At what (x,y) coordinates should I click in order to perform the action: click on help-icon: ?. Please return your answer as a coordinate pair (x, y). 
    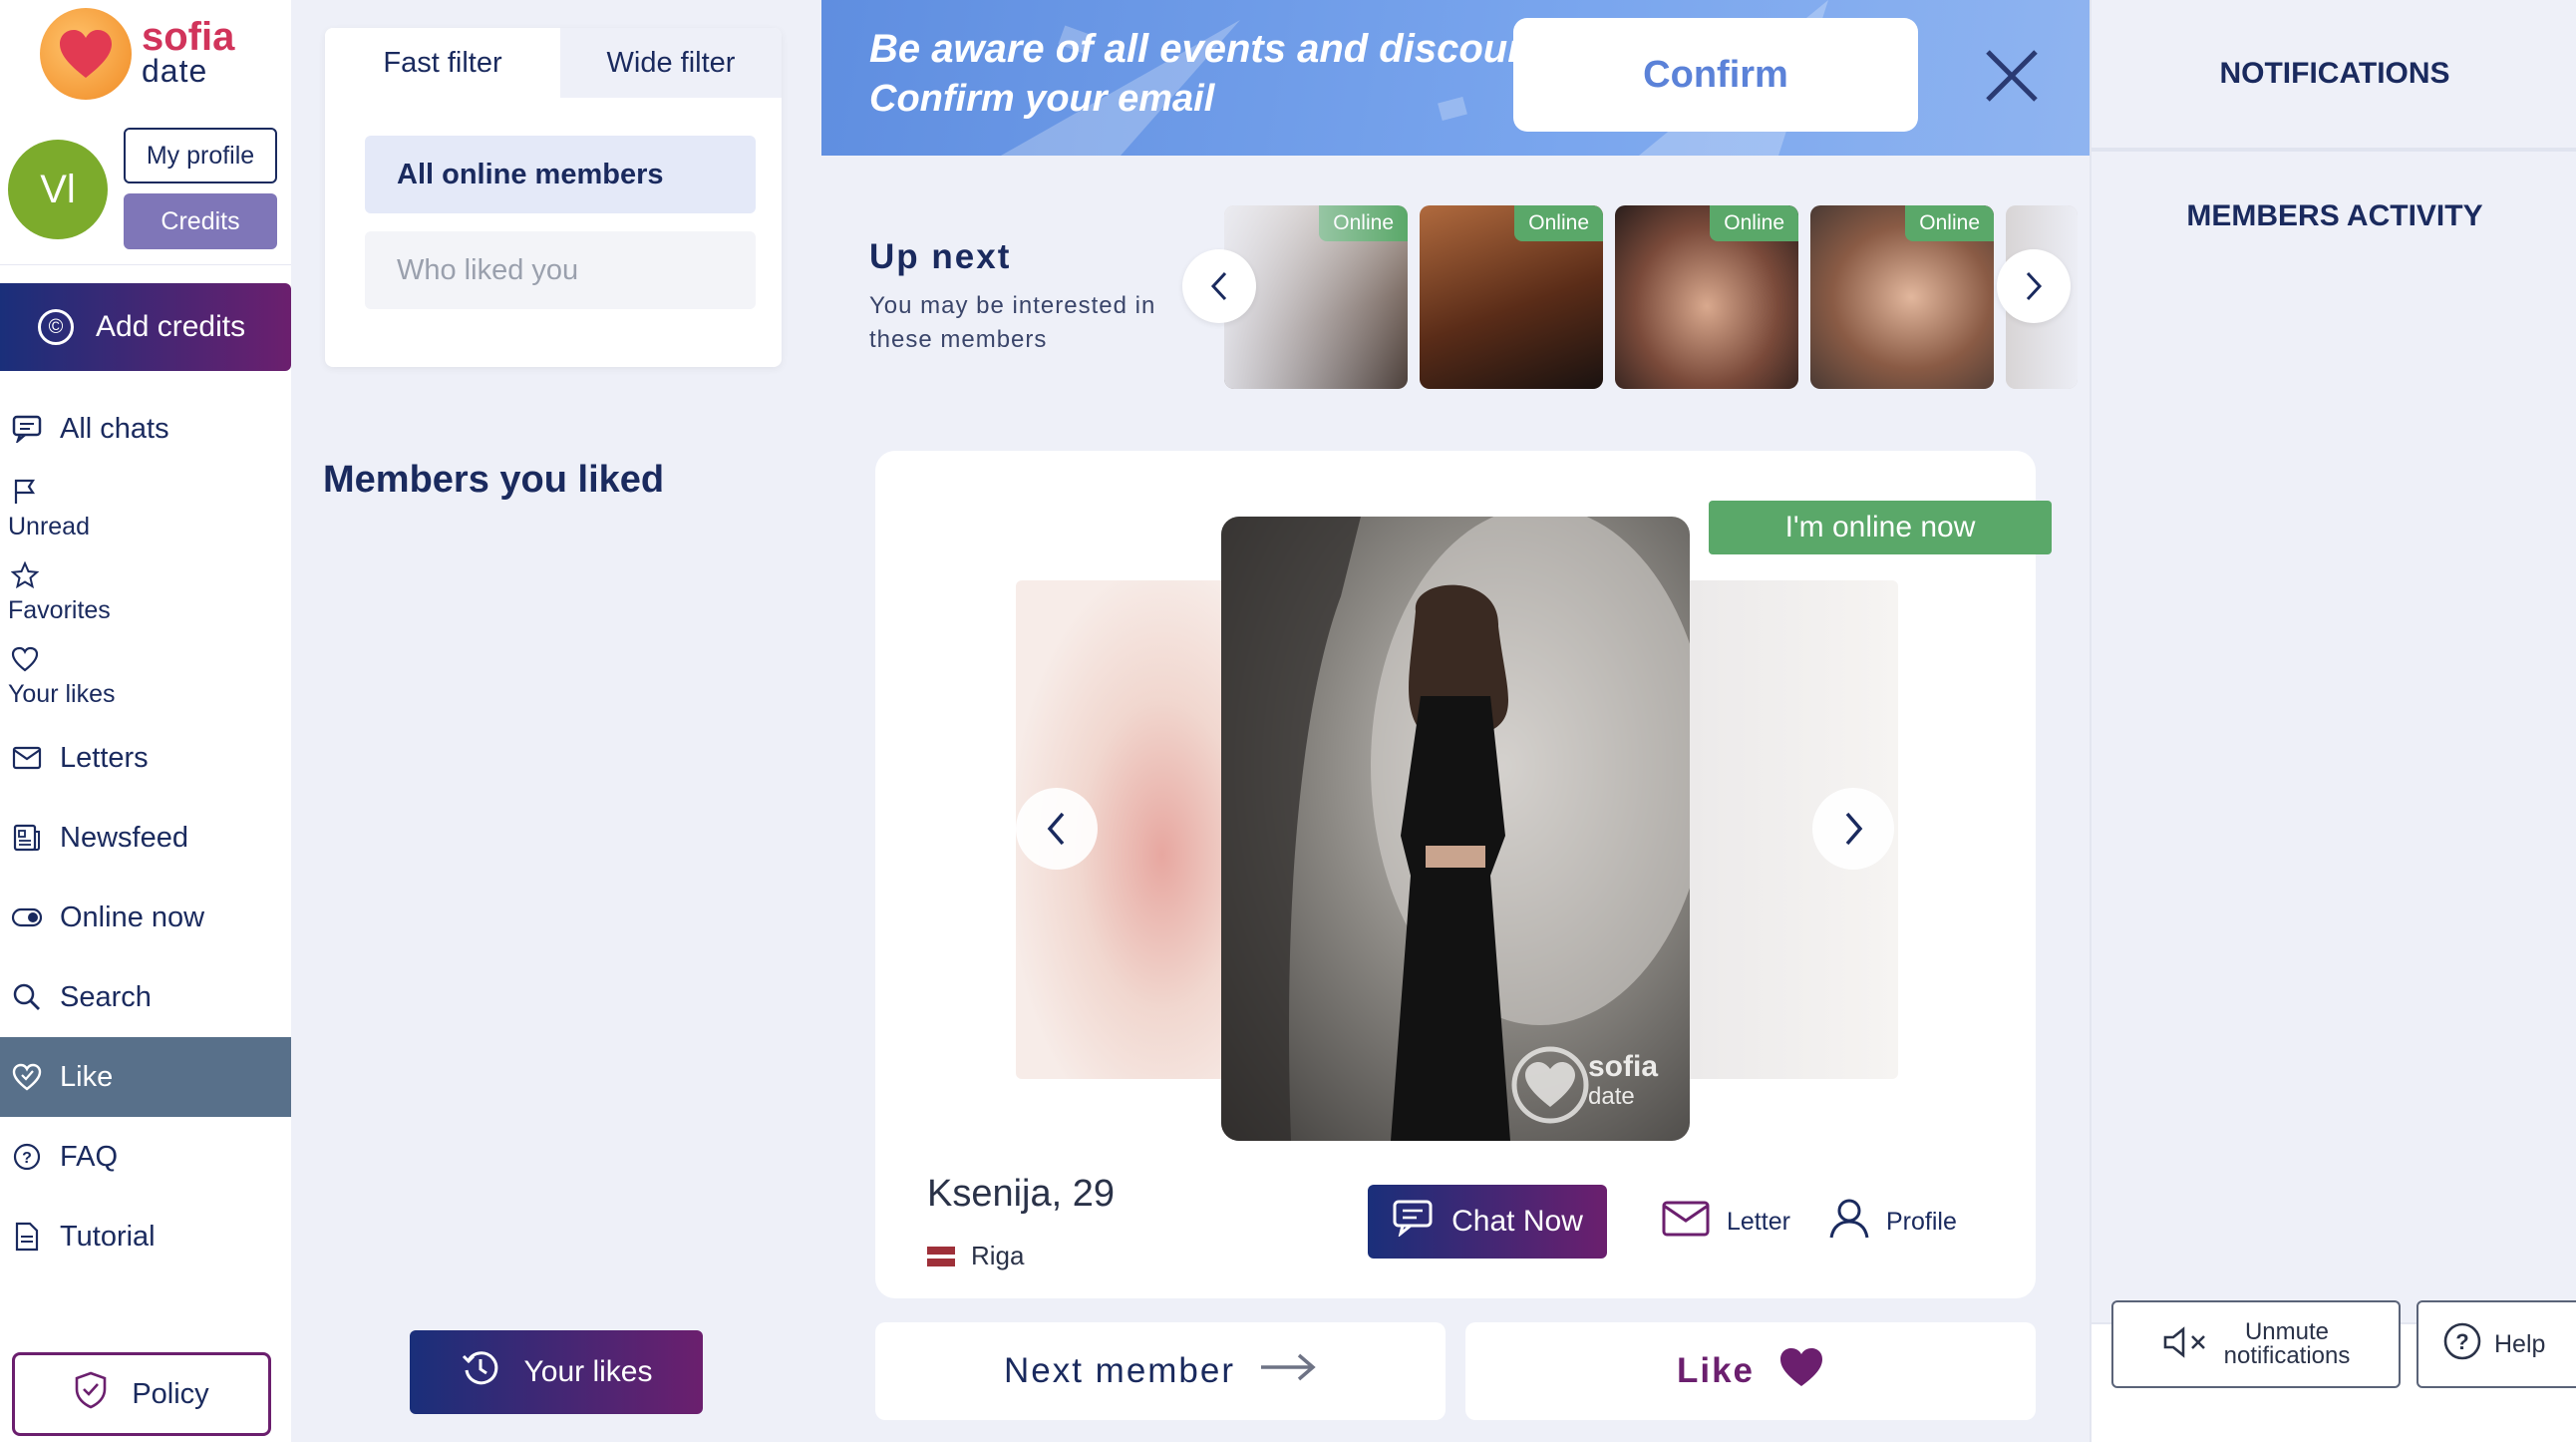
    Looking at the image, I should click on (2462, 1344).